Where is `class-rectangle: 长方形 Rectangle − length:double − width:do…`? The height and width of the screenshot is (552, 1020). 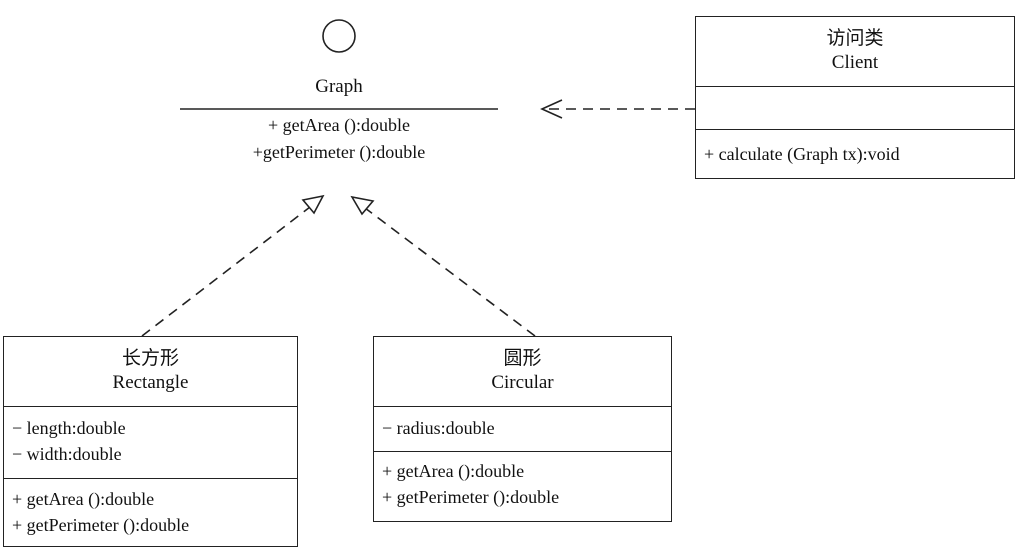 class-rectangle: 长方形 Rectangle − length:double − width:do… is located at coordinates (150, 441).